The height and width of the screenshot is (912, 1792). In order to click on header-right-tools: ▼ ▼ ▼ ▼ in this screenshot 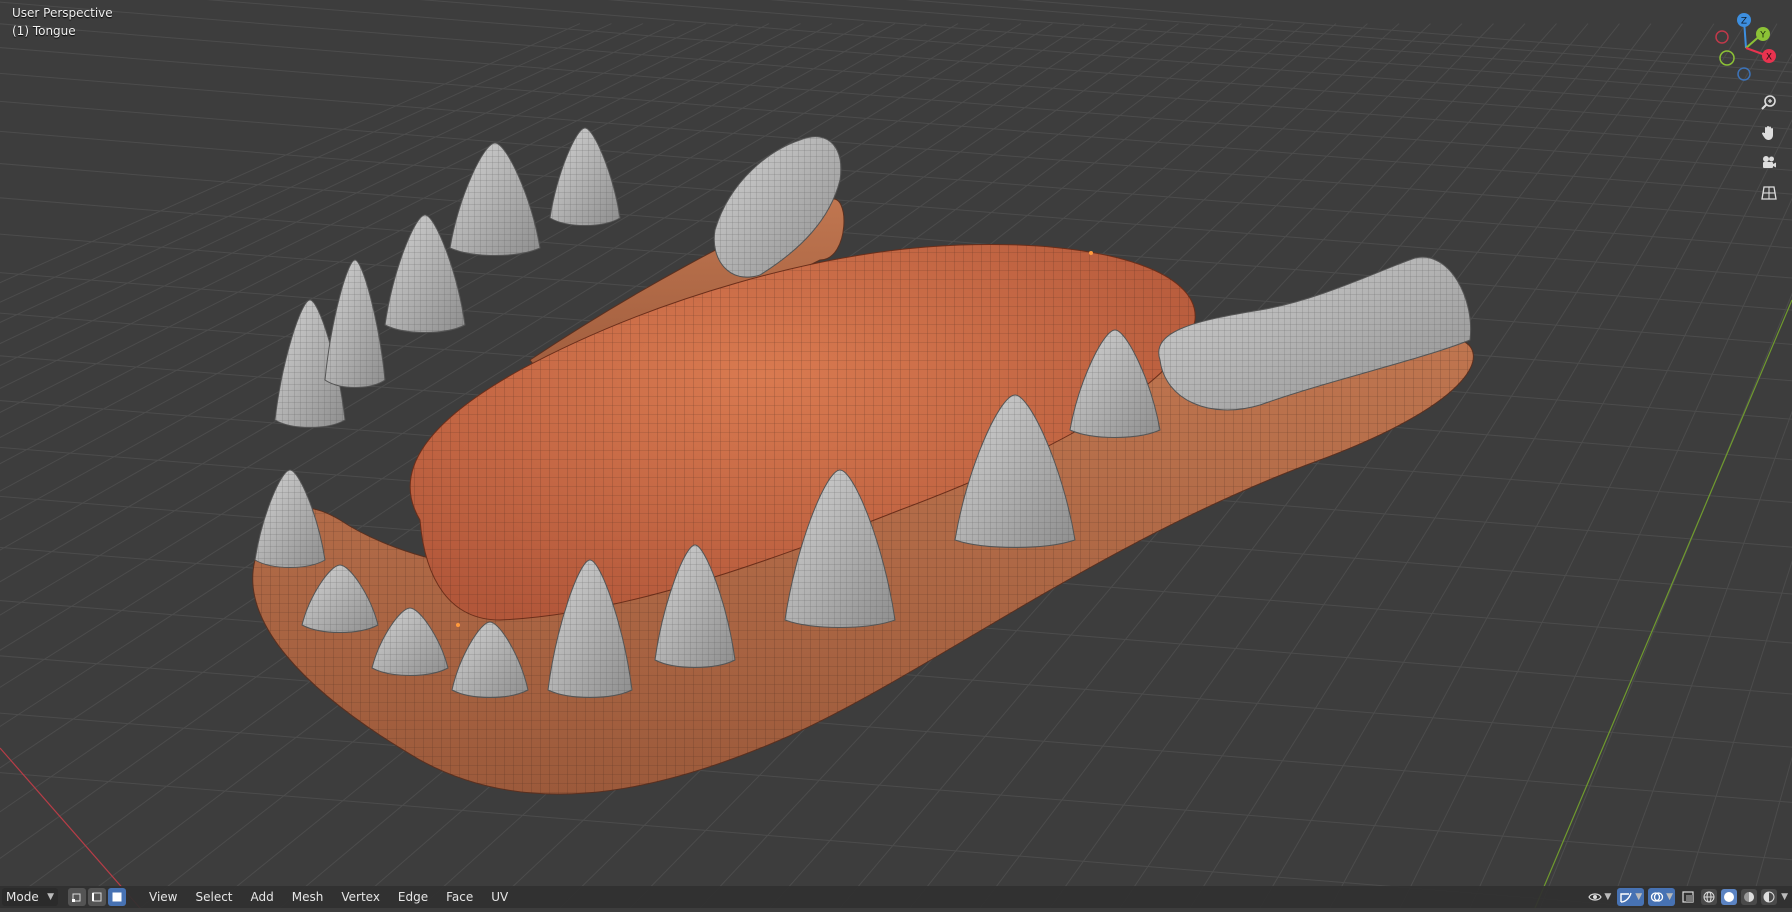, I will do `click(1687, 897)`.